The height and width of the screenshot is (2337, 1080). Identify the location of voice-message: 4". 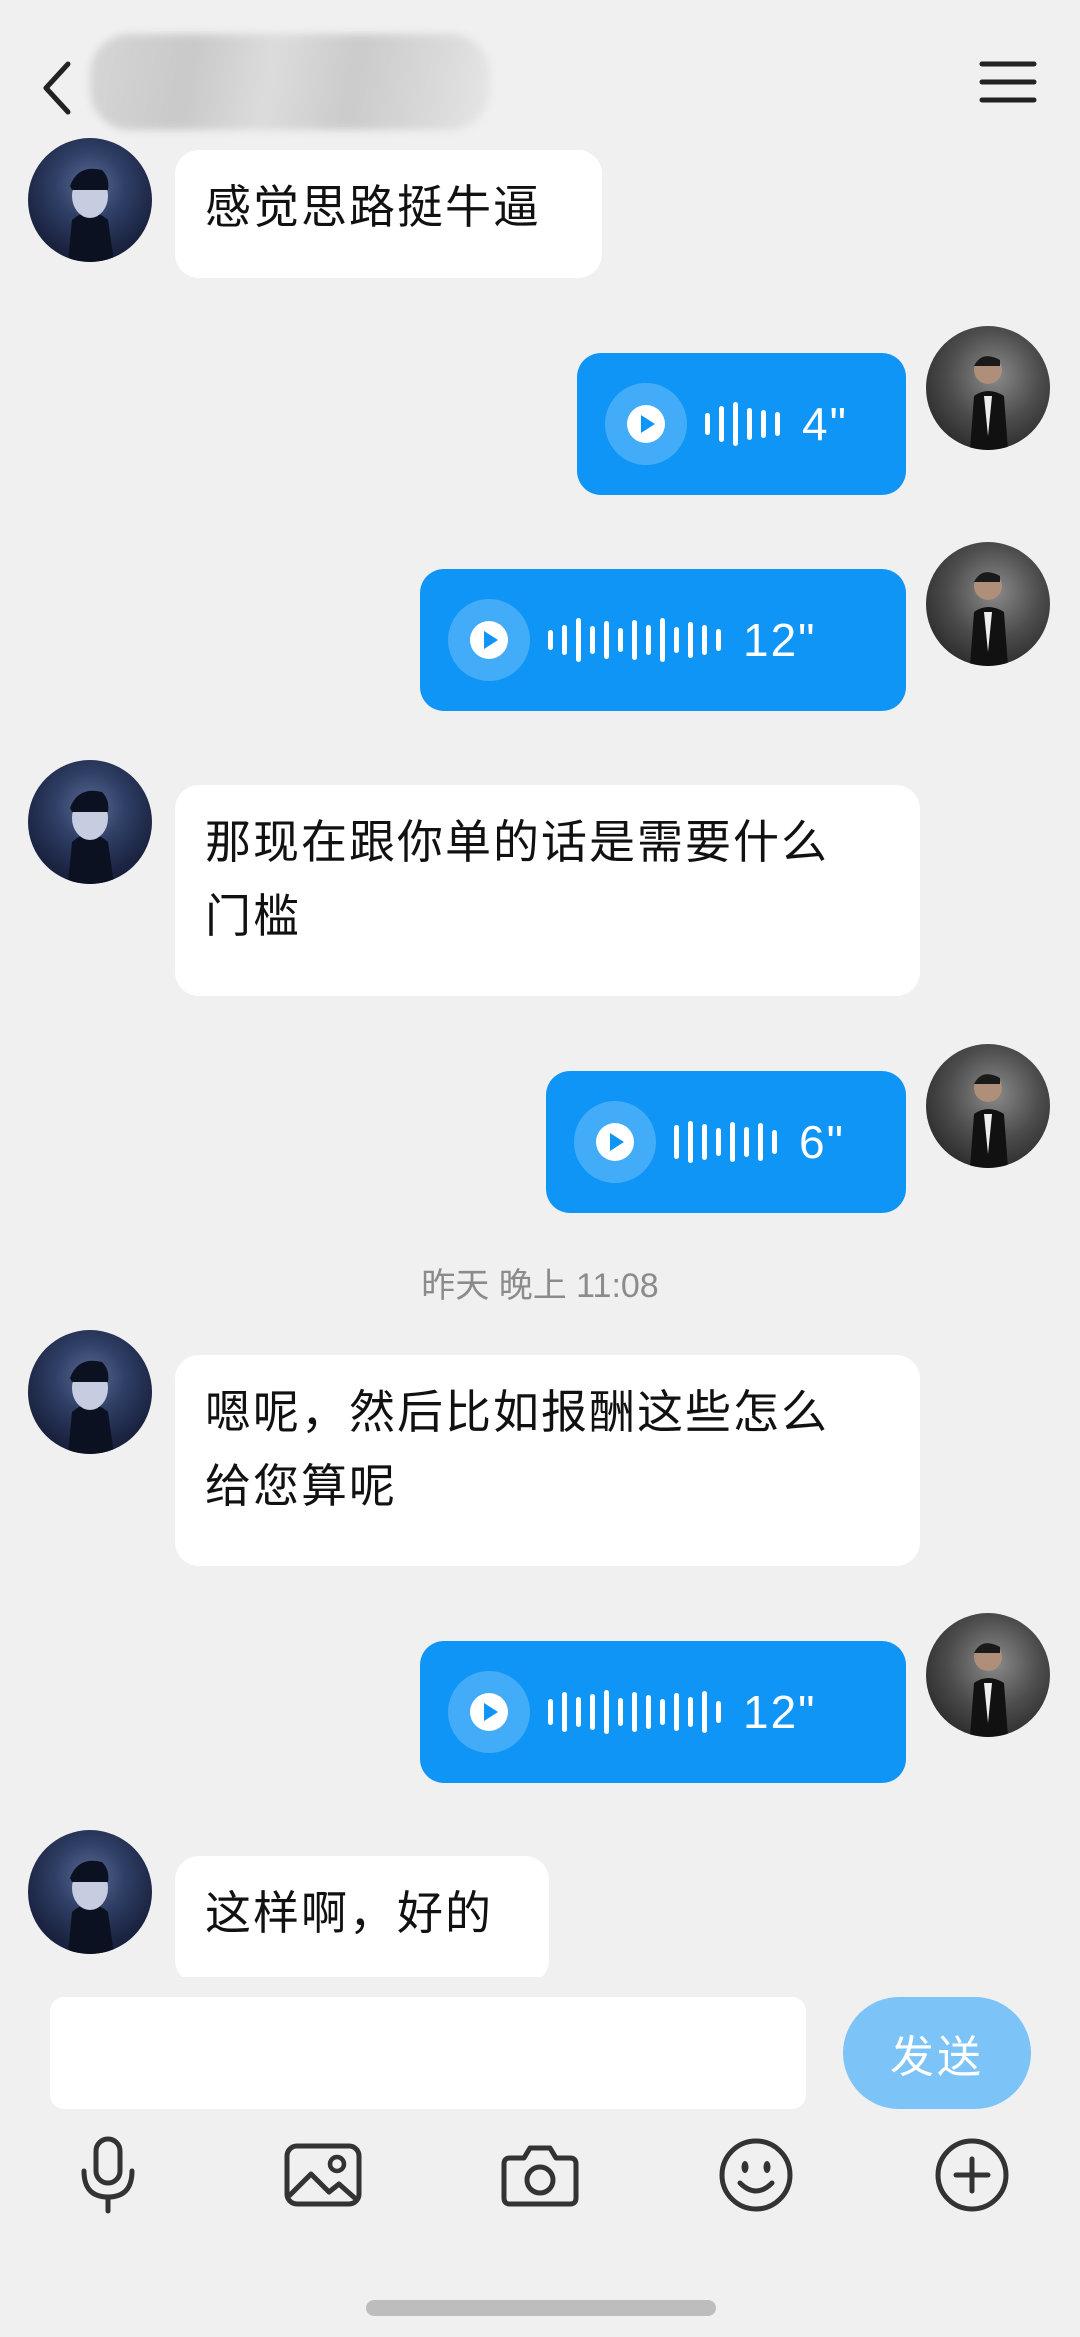
(741, 424).